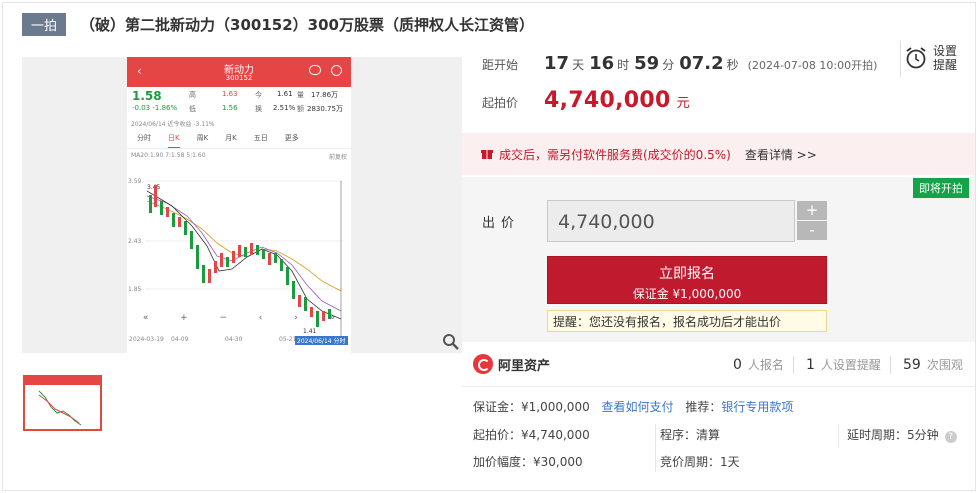 The height and width of the screenshot is (493, 978). Describe the element at coordinates (202, 138) in the screenshot. I see `tab-weekly: 周K` at that location.